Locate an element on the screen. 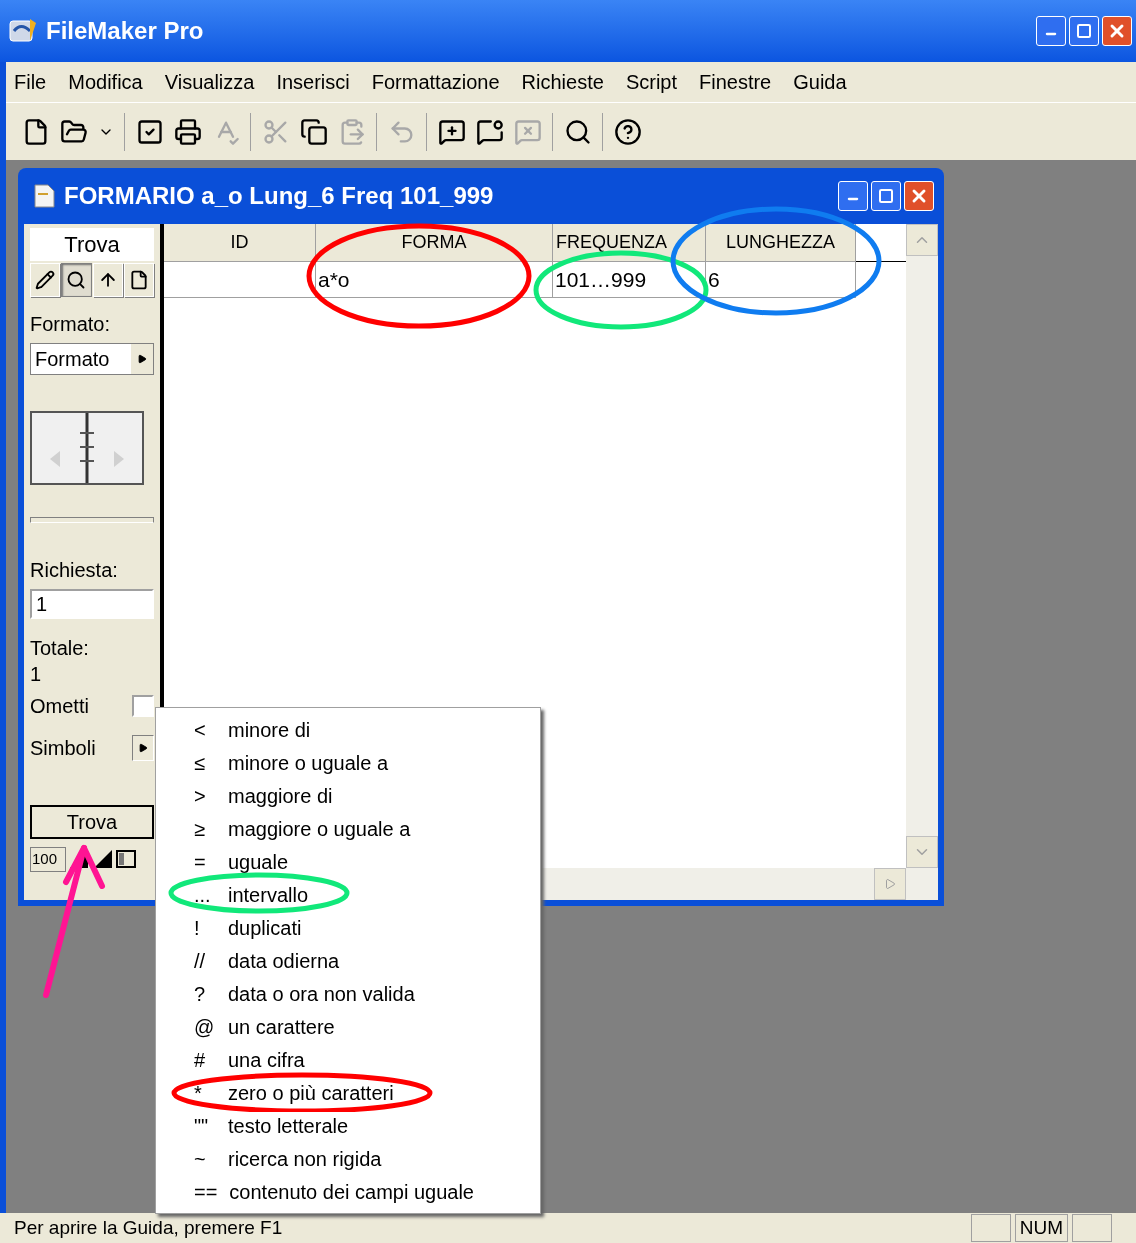  search-mode-button is located at coordinates (76, 280).